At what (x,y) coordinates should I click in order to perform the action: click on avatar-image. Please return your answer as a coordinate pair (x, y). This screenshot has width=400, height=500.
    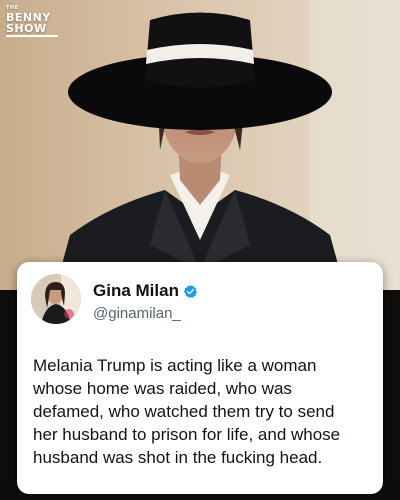
    Looking at the image, I should click on (56, 299).